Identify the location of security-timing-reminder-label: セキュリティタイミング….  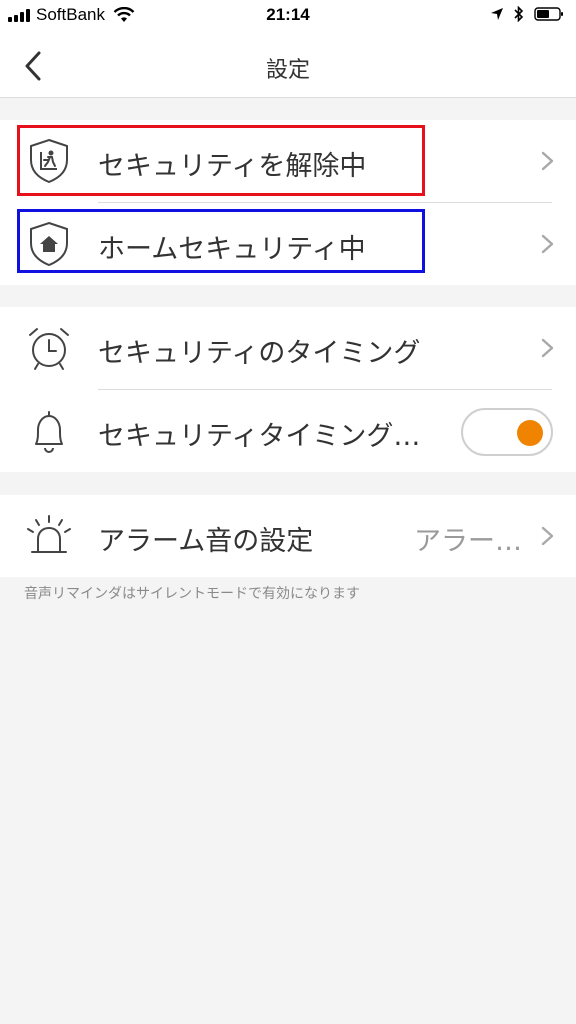
(259, 436).